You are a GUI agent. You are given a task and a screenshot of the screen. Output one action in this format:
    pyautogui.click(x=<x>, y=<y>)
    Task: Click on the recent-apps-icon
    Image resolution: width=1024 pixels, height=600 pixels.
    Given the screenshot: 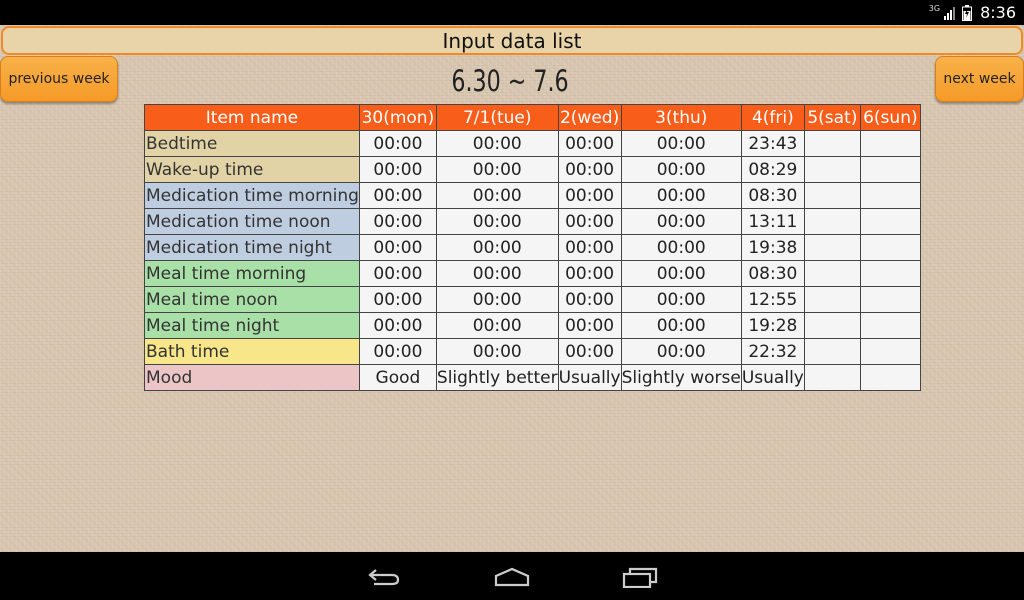 What is the action you would take?
    pyautogui.click(x=640, y=577)
    